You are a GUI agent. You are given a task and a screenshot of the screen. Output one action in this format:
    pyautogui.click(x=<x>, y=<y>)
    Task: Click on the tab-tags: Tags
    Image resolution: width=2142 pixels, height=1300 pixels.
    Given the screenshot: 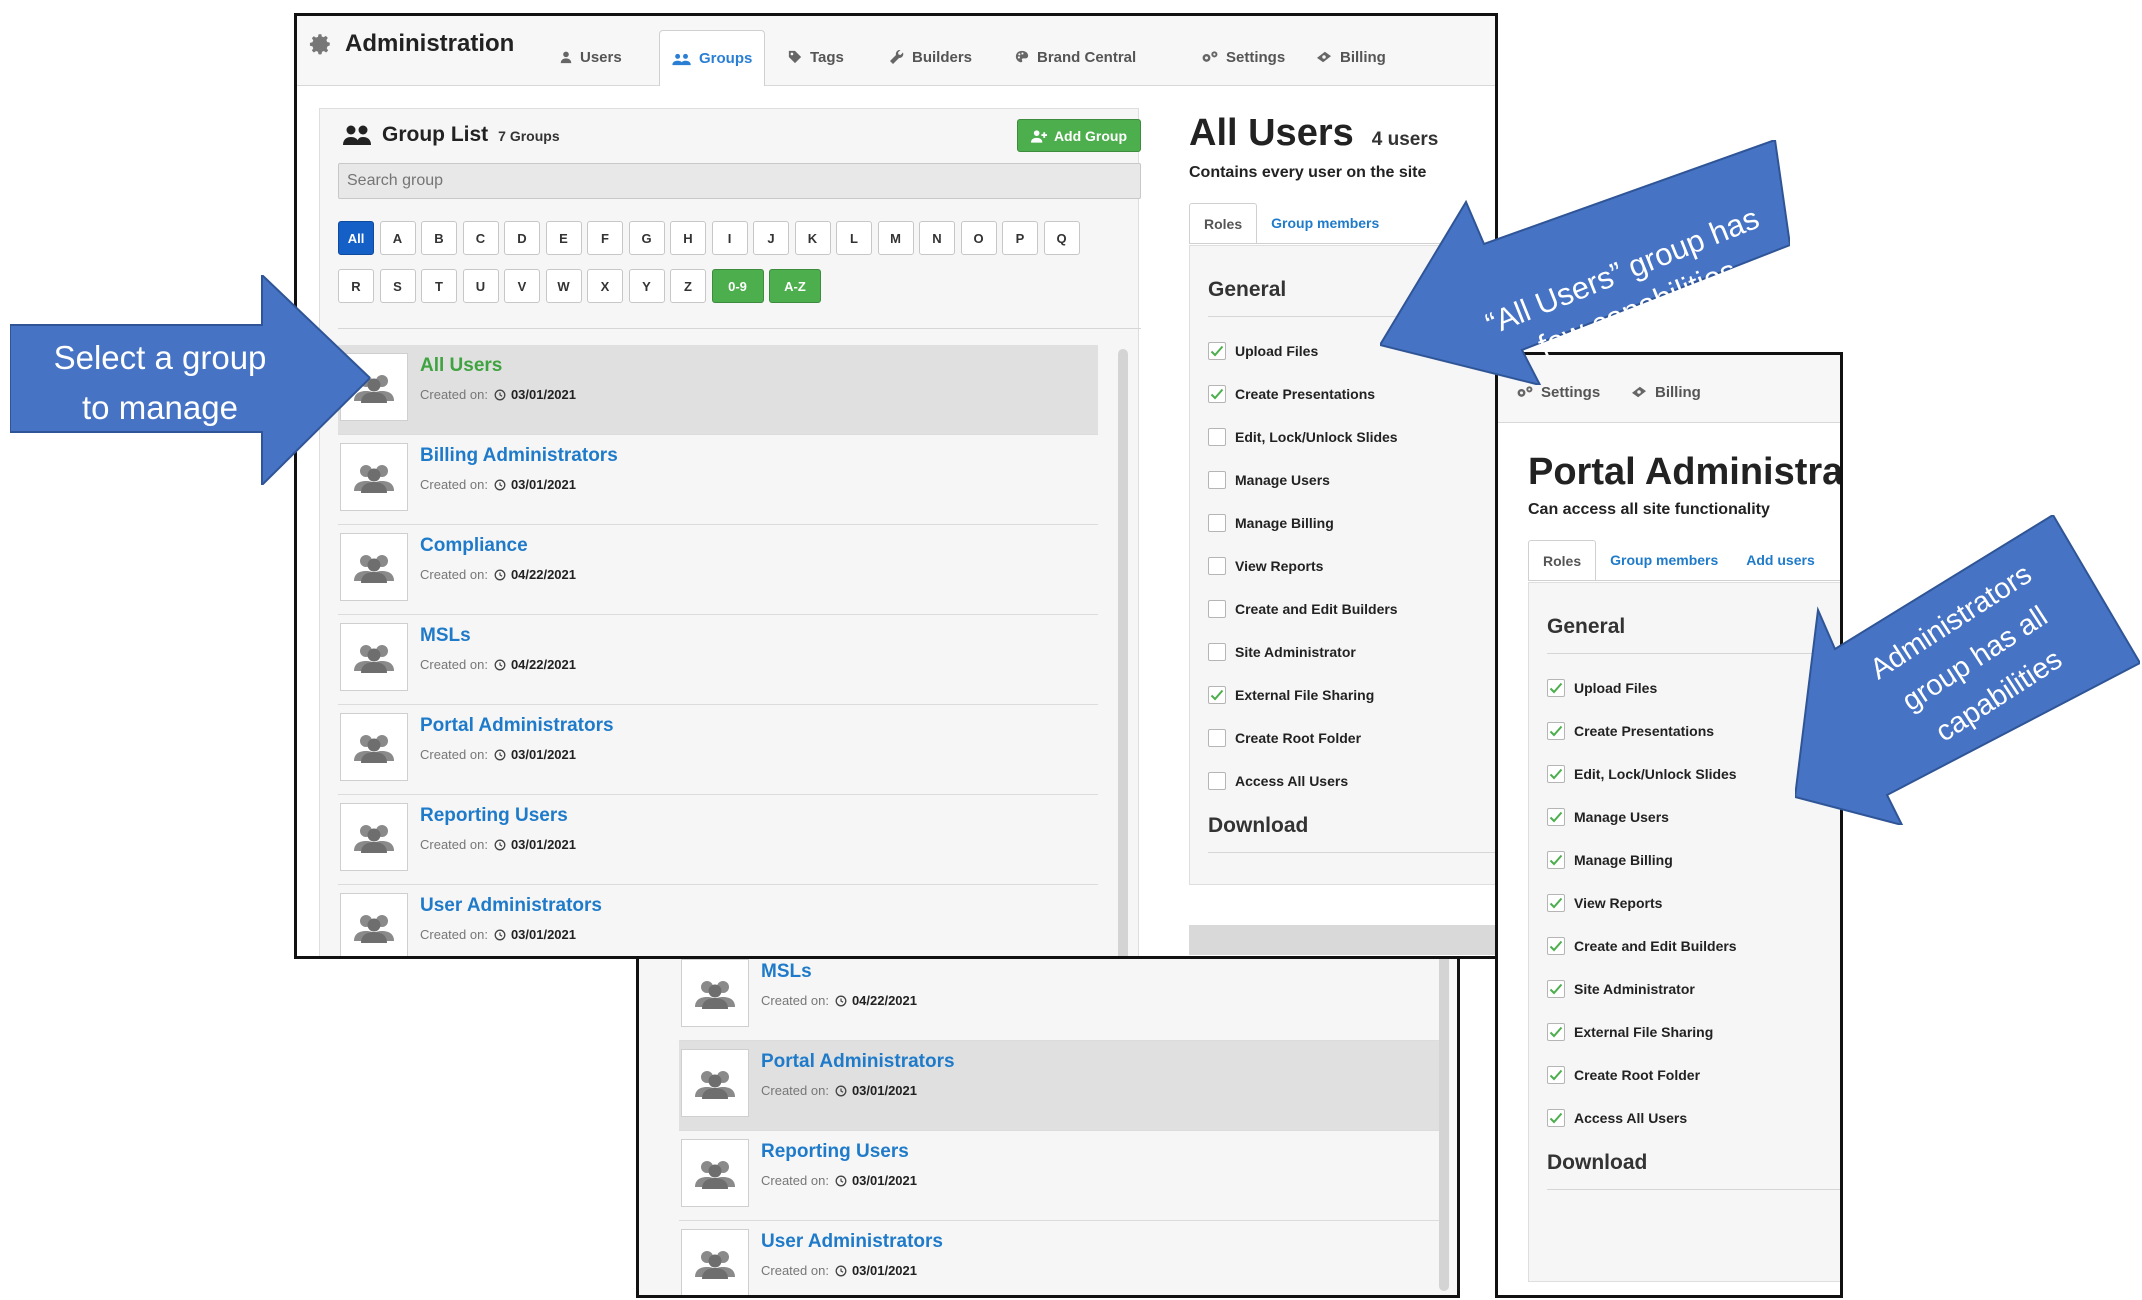 What is the action you would take?
    pyautogui.click(x=815, y=57)
    